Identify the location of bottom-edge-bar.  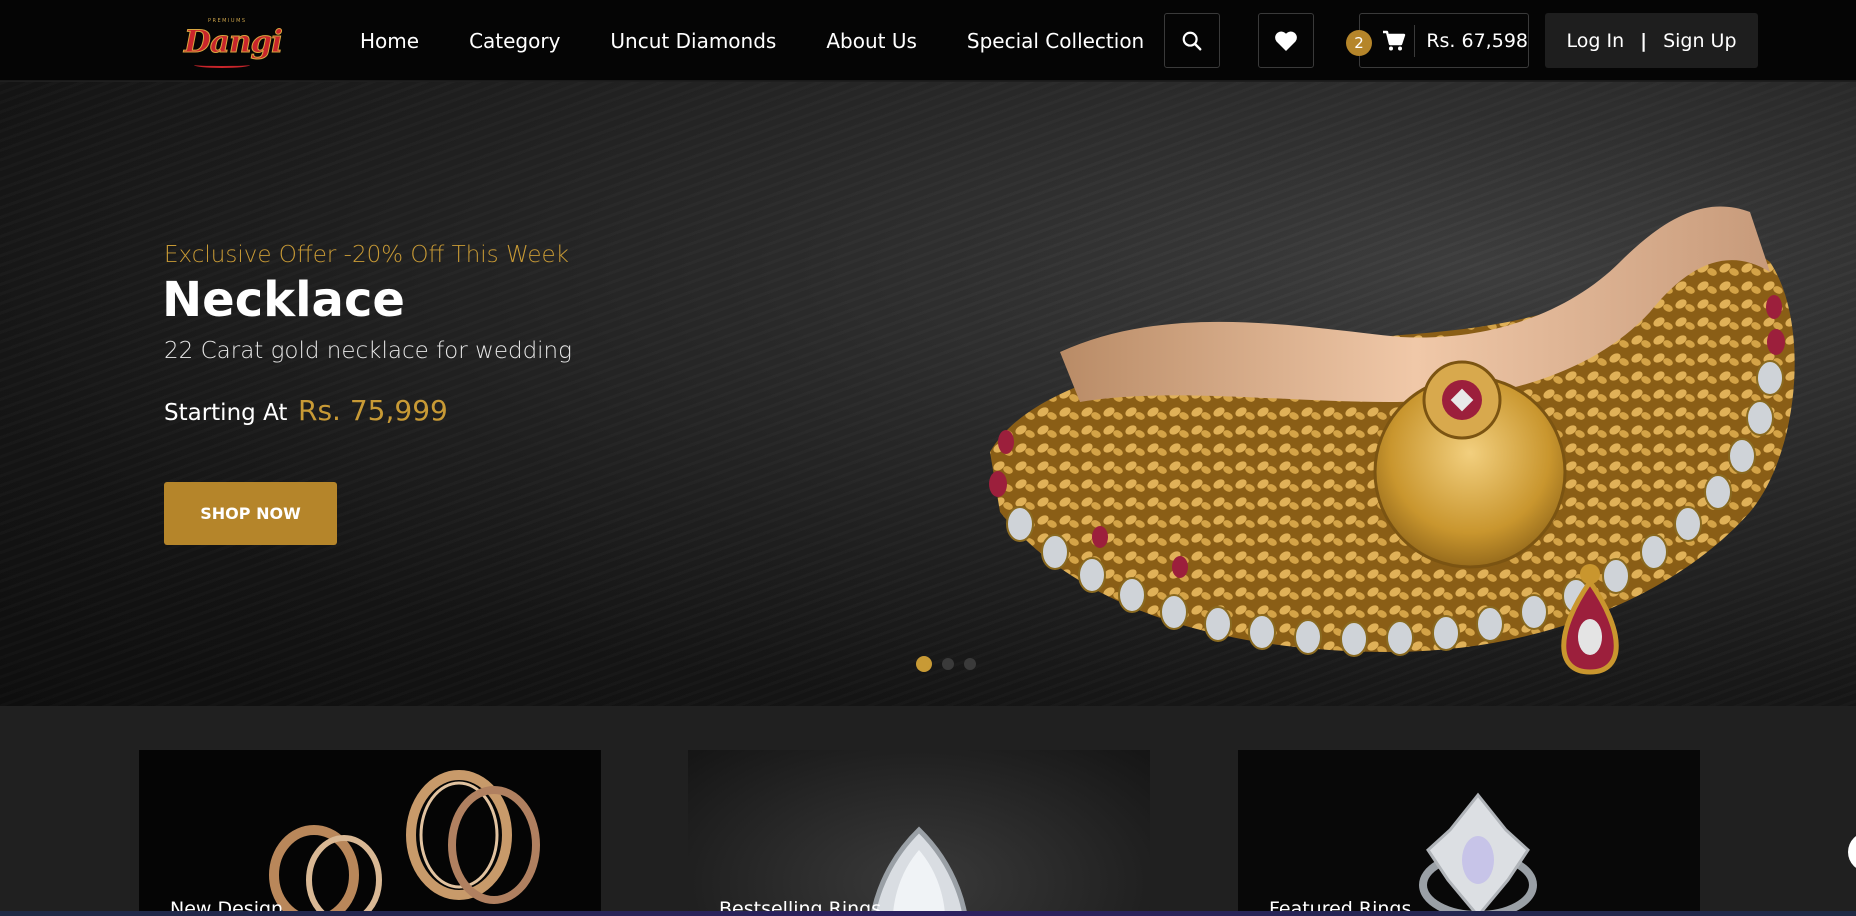
(928, 913).